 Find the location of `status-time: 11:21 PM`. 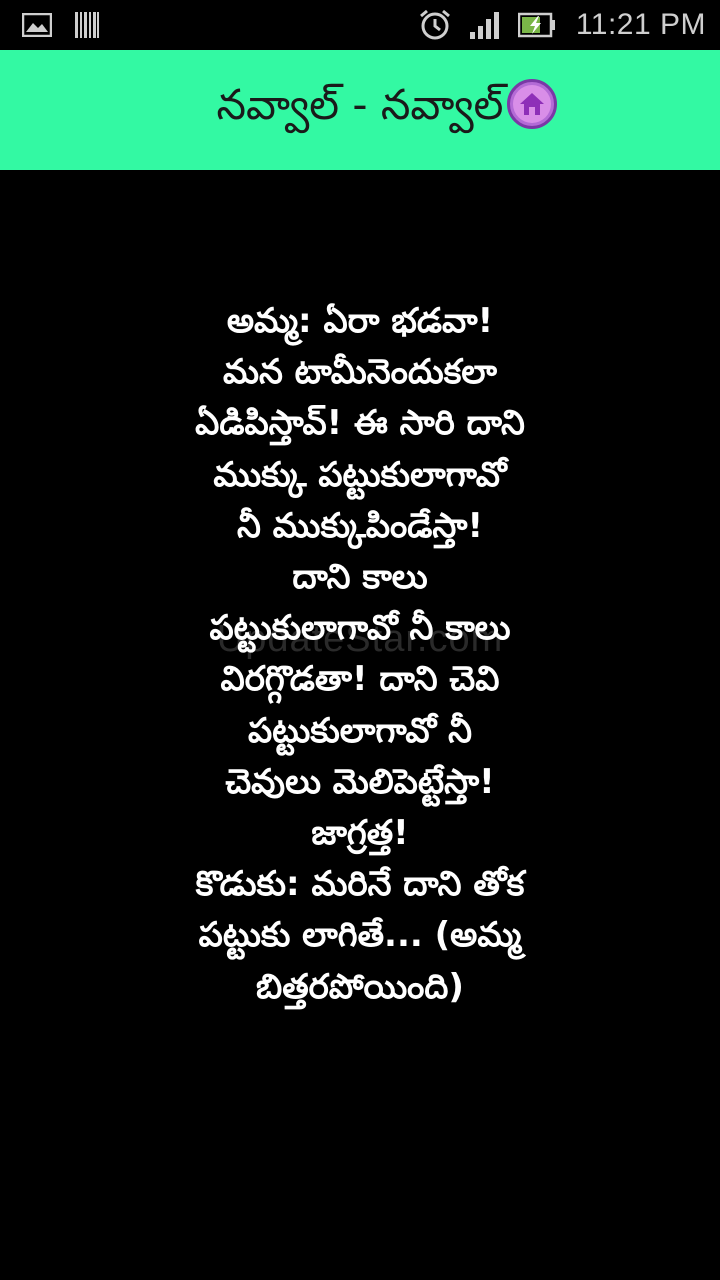

status-time: 11:21 PM is located at coordinates (640, 24).